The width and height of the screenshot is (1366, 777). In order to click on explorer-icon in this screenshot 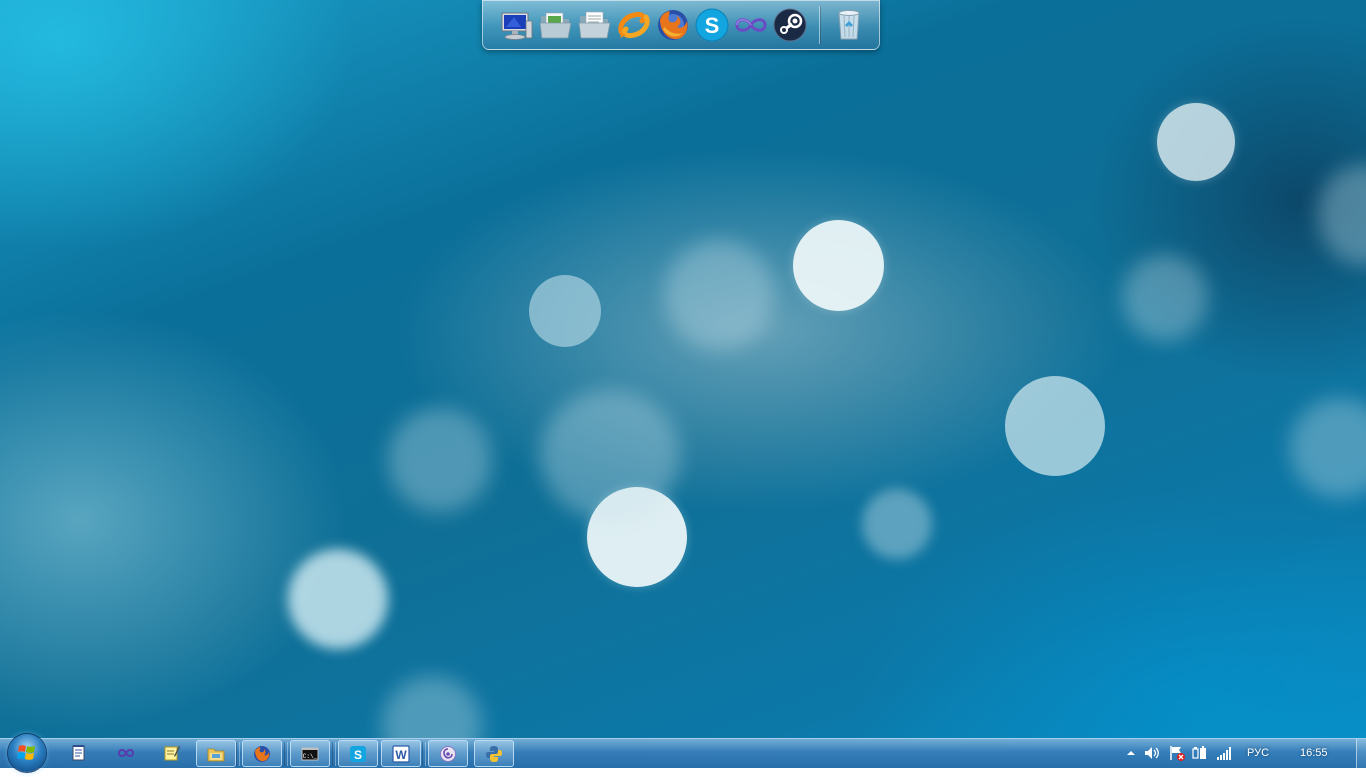, I will do `click(216, 755)`.